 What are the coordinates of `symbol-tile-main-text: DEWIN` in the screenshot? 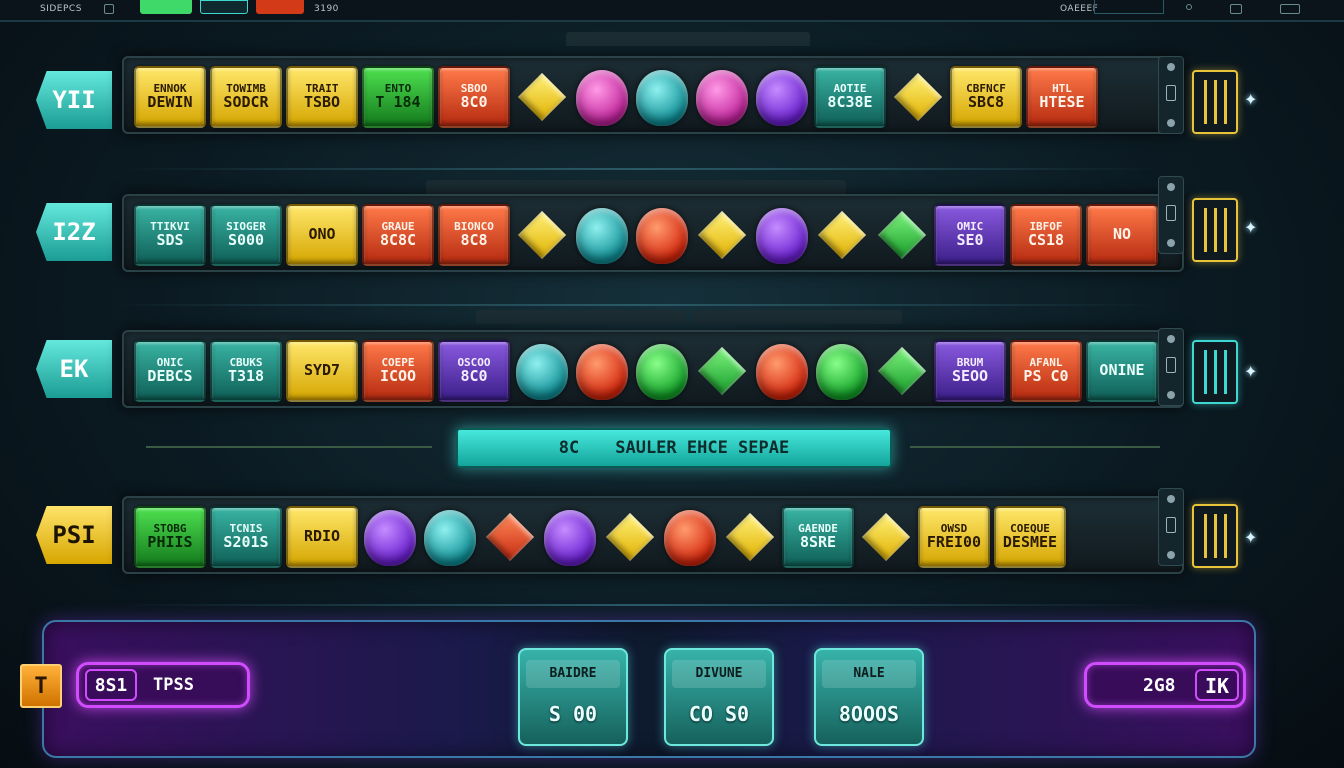 It's located at (170, 101).